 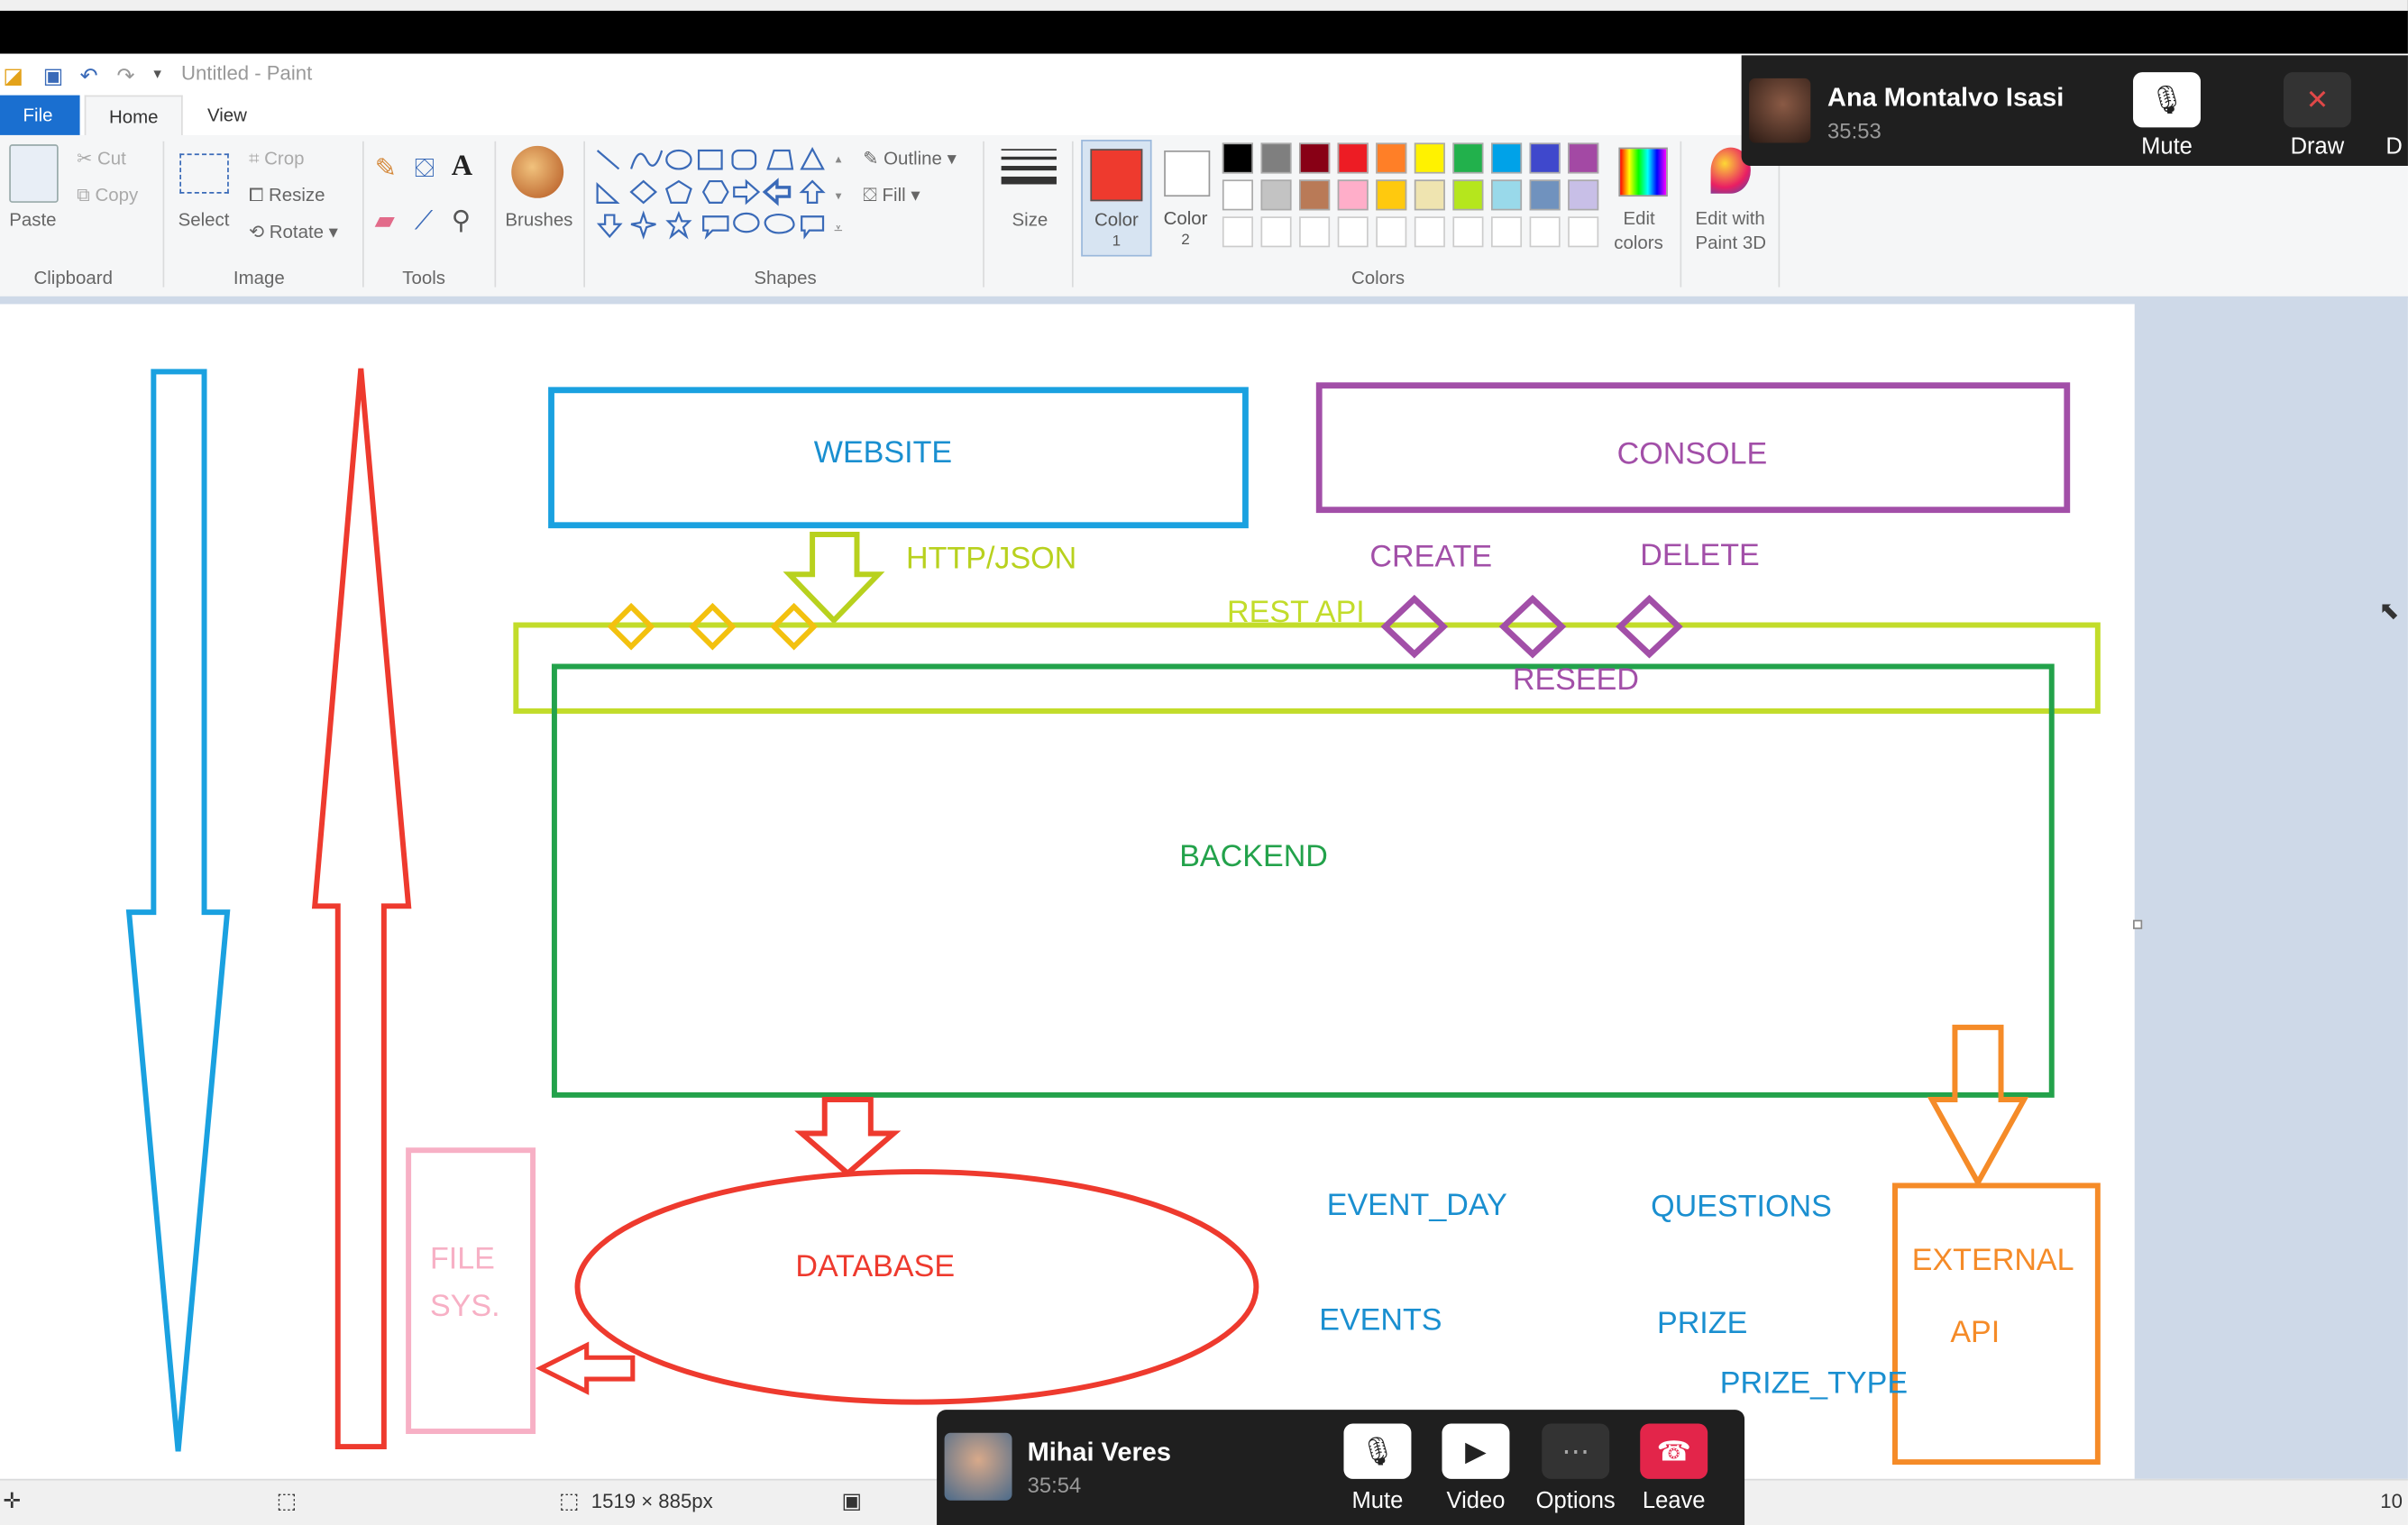 I want to click on http-arrow-shape, so click(x=834, y=578).